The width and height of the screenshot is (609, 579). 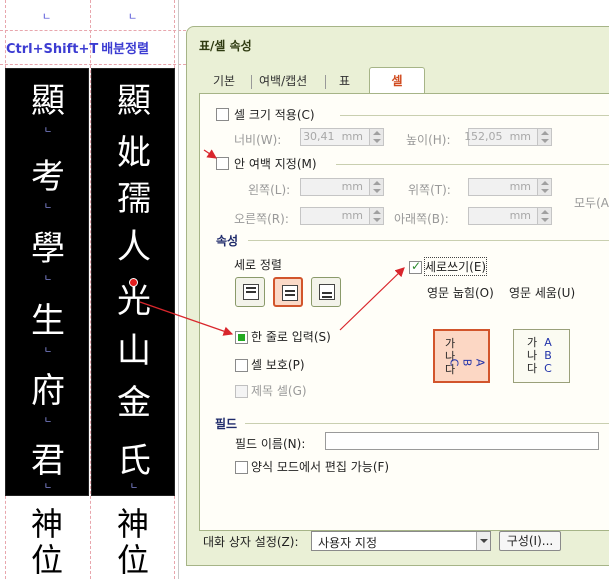 What do you see at coordinates (225, 46) in the screenshot?
I see `dialog-title: 표/셀 속성` at bounding box center [225, 46].